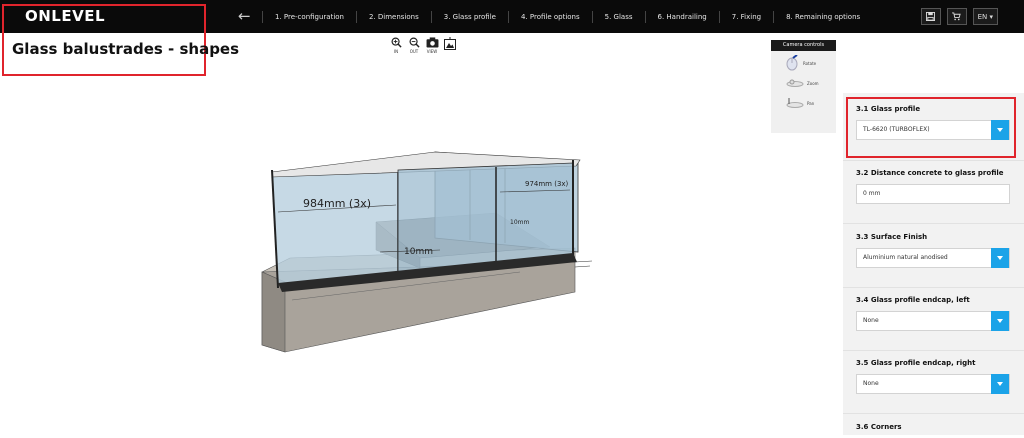 This screenshot has height=438, width=1024. Describe the element at coordinates (795, 83) in the screenshot. I see `mouse-zoom-icon` at that location.